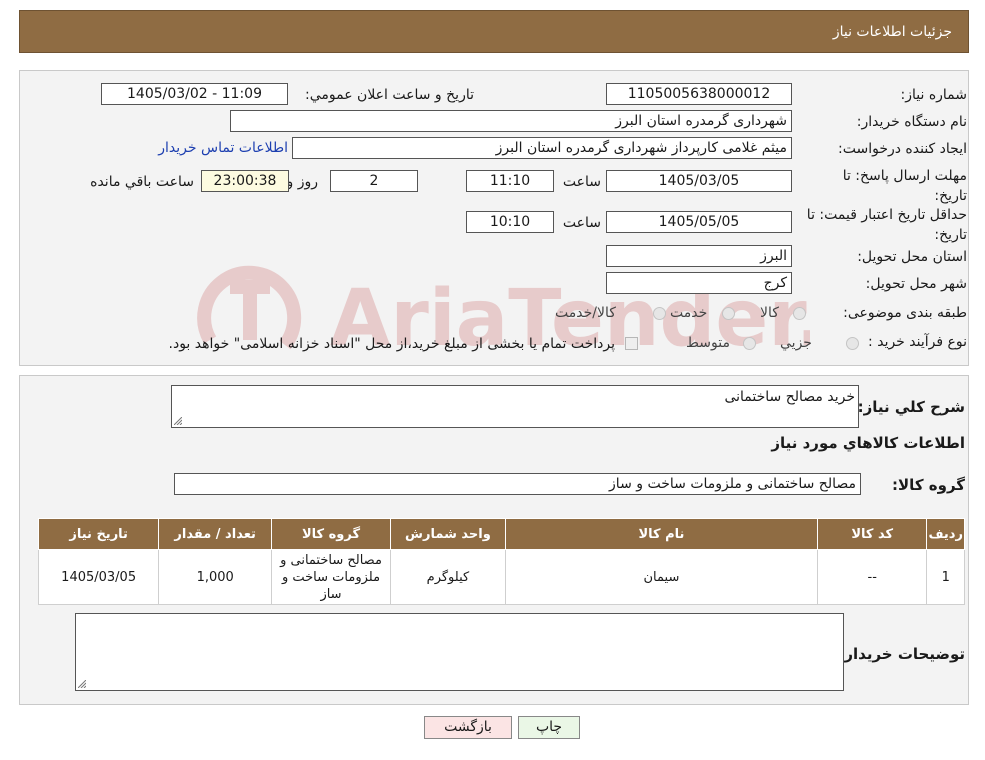 This screenshot has width=985, height=760. Describe the element at coordinates (389, 95) in the screenshot. I see `announce-datetime-label: تاریخ و ساعت اعلان عمومي:` at that location.